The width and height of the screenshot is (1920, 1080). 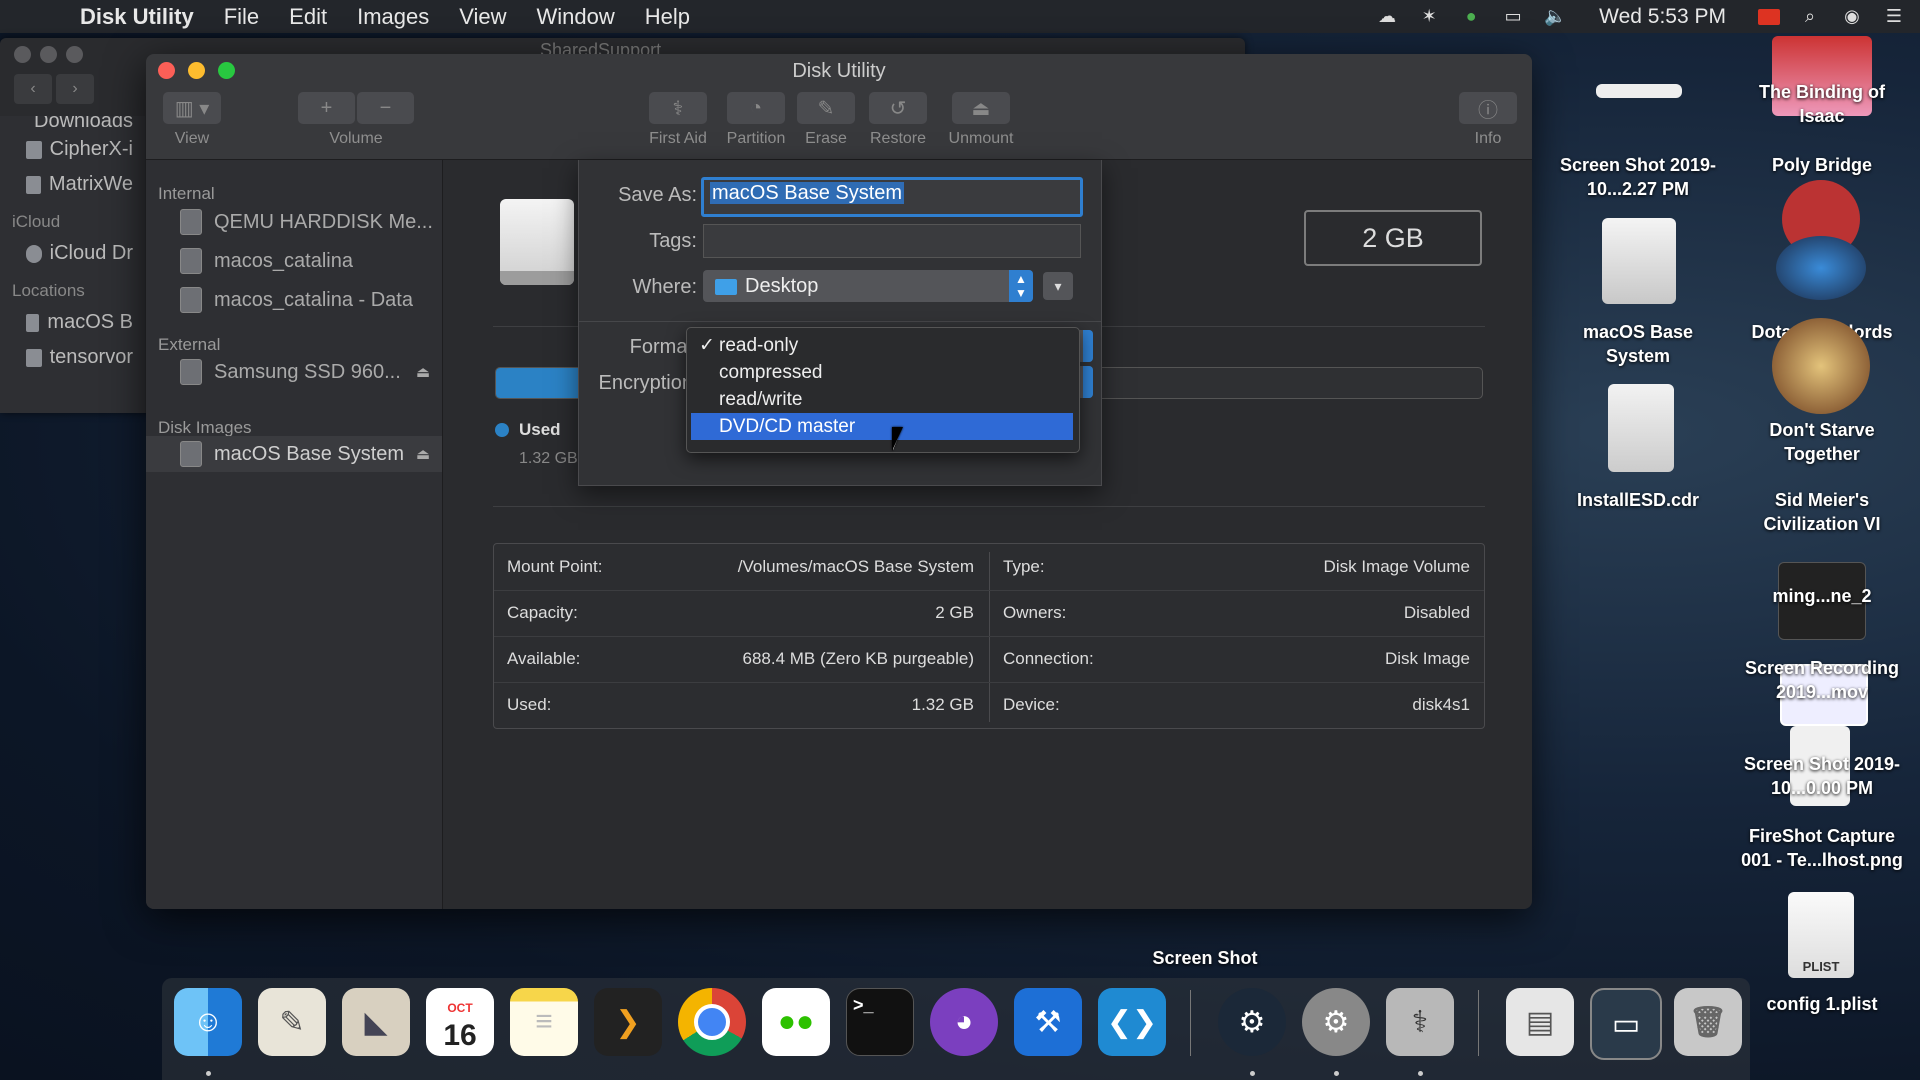 I want to click on desktop-label: Don't Starve Together, so click(x=1822, y=442).